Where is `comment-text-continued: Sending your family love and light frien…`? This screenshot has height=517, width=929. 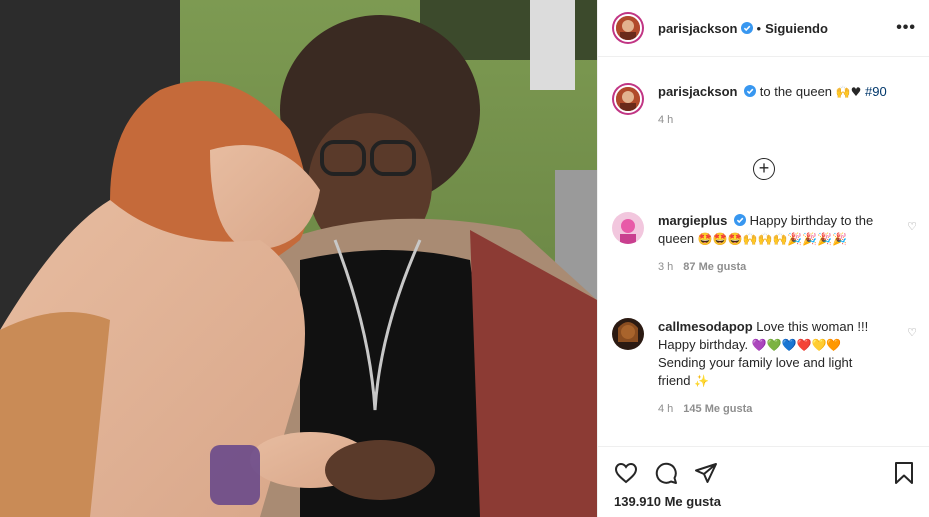 comment-text-continued: Sending your family love and light frien… is located at coordinates (755, 371).